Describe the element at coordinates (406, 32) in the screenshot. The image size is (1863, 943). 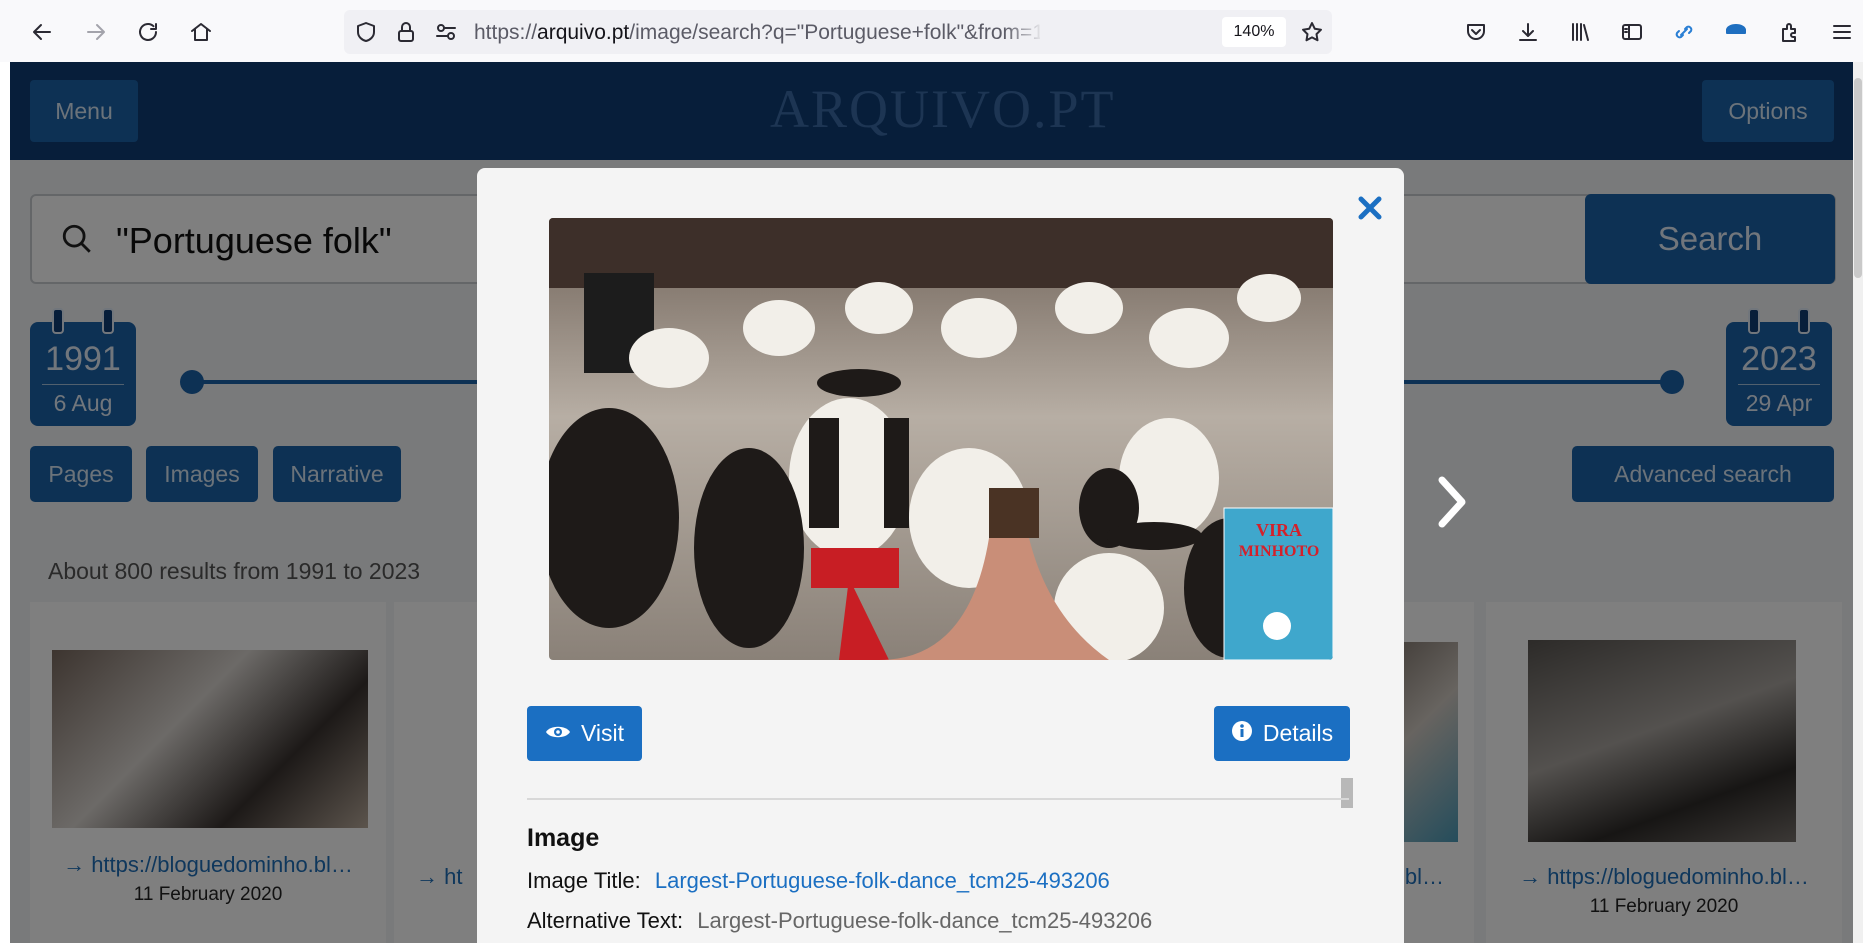
I see `lock-icon` at that location.